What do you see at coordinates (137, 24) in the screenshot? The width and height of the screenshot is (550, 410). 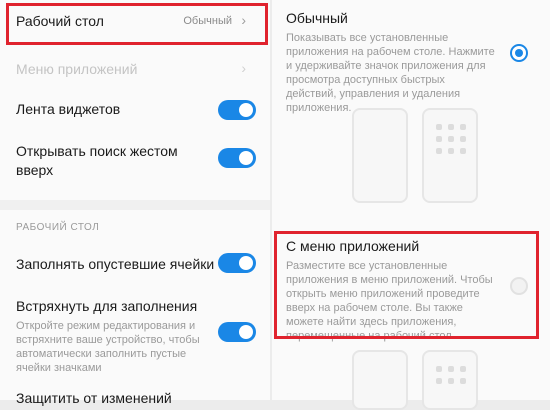 I see `desktop-setting-highlight` at bounding box center [137, 24].